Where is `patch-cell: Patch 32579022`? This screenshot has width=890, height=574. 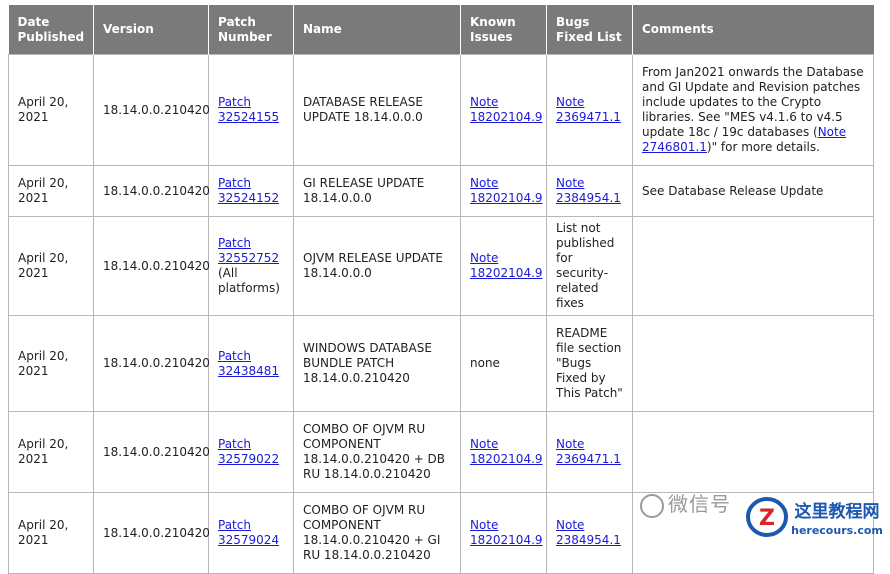 patch-cell: Patch 32579022 is located at coordinates (251, 452).